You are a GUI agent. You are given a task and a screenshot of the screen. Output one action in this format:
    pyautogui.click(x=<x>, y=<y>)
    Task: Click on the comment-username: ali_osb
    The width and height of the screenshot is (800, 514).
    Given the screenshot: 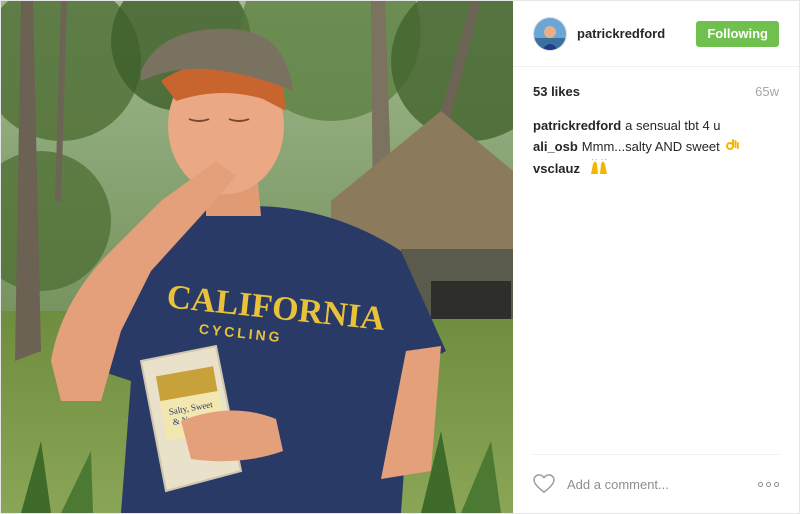 What is the action you would take?
    pyautogui.click(x=555, y=146)
    